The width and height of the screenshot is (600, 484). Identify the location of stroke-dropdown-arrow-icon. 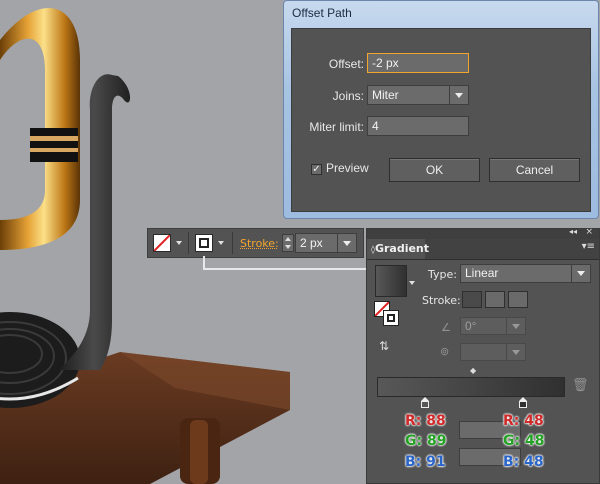
(221, 243).